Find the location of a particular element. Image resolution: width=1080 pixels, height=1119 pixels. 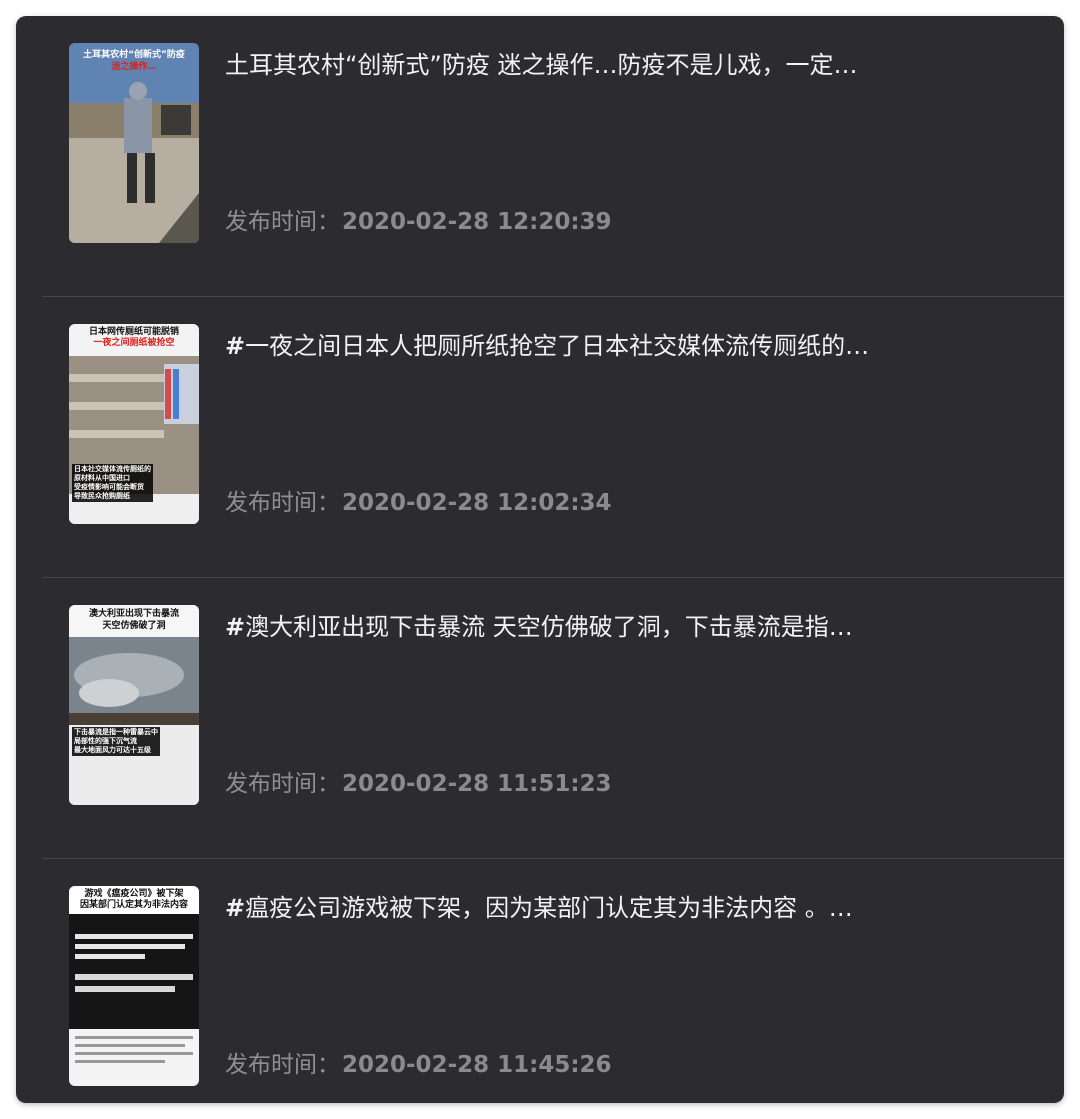

thumbnail-overlay-text: 下击暴流是指一种雷暴云中 局部性的强下沉气流 最大地面风力可达十五级 is located at coordinates (116, 741).